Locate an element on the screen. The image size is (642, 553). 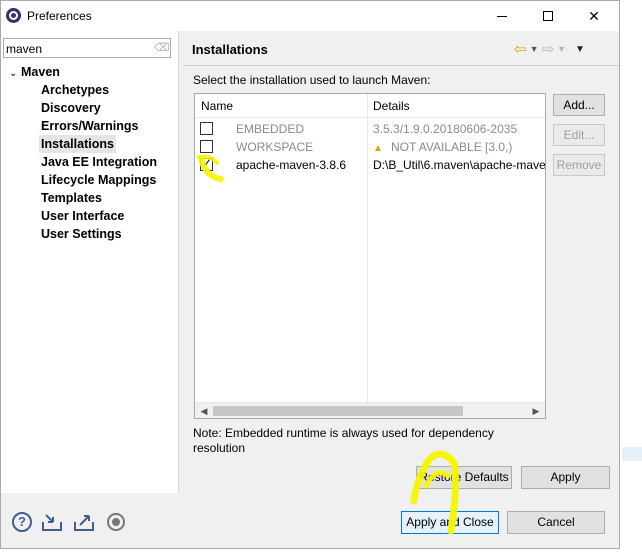
export-button is located at coordinates (84, 522).